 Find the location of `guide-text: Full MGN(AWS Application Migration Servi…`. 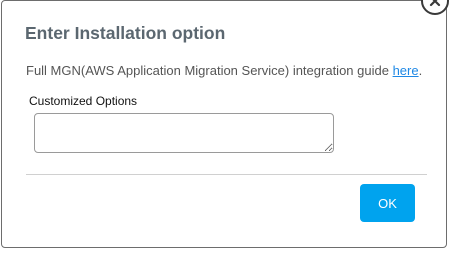

guide-text: Full MGN(AWS Application Migration Servi… is located at coordinates (209, 70).